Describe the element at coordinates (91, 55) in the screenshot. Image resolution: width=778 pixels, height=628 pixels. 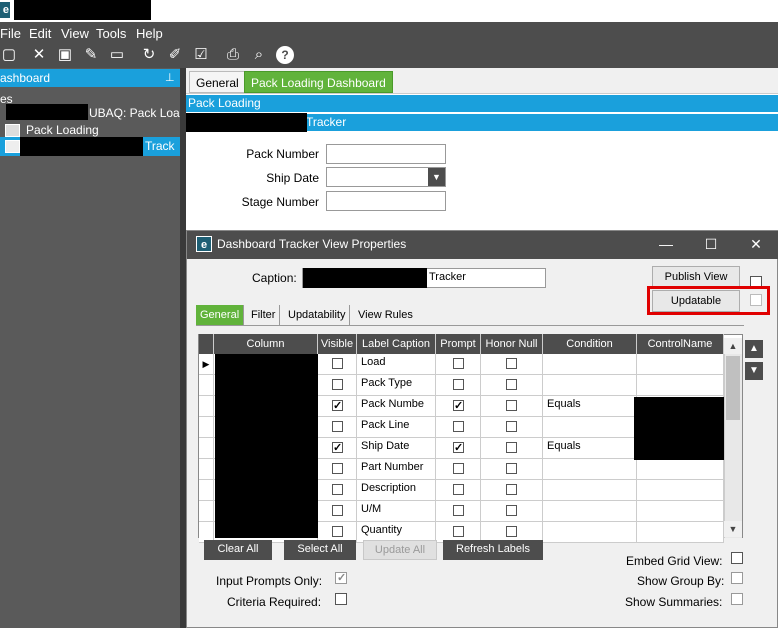
I see `clear-icon: ✎` at that location.